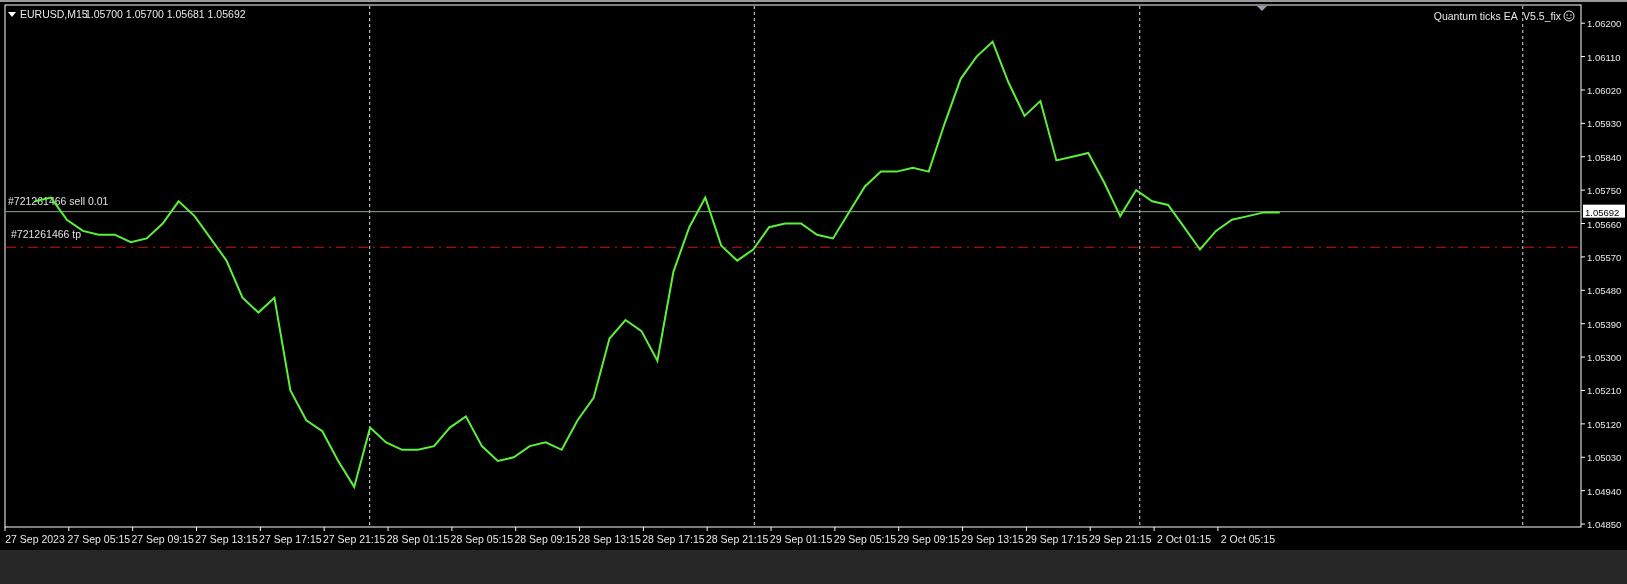  What do you see at coordinates (1604, 358) in the screenshot?
I see `price-label: 1.05300` at bounding box center [1604, 358].